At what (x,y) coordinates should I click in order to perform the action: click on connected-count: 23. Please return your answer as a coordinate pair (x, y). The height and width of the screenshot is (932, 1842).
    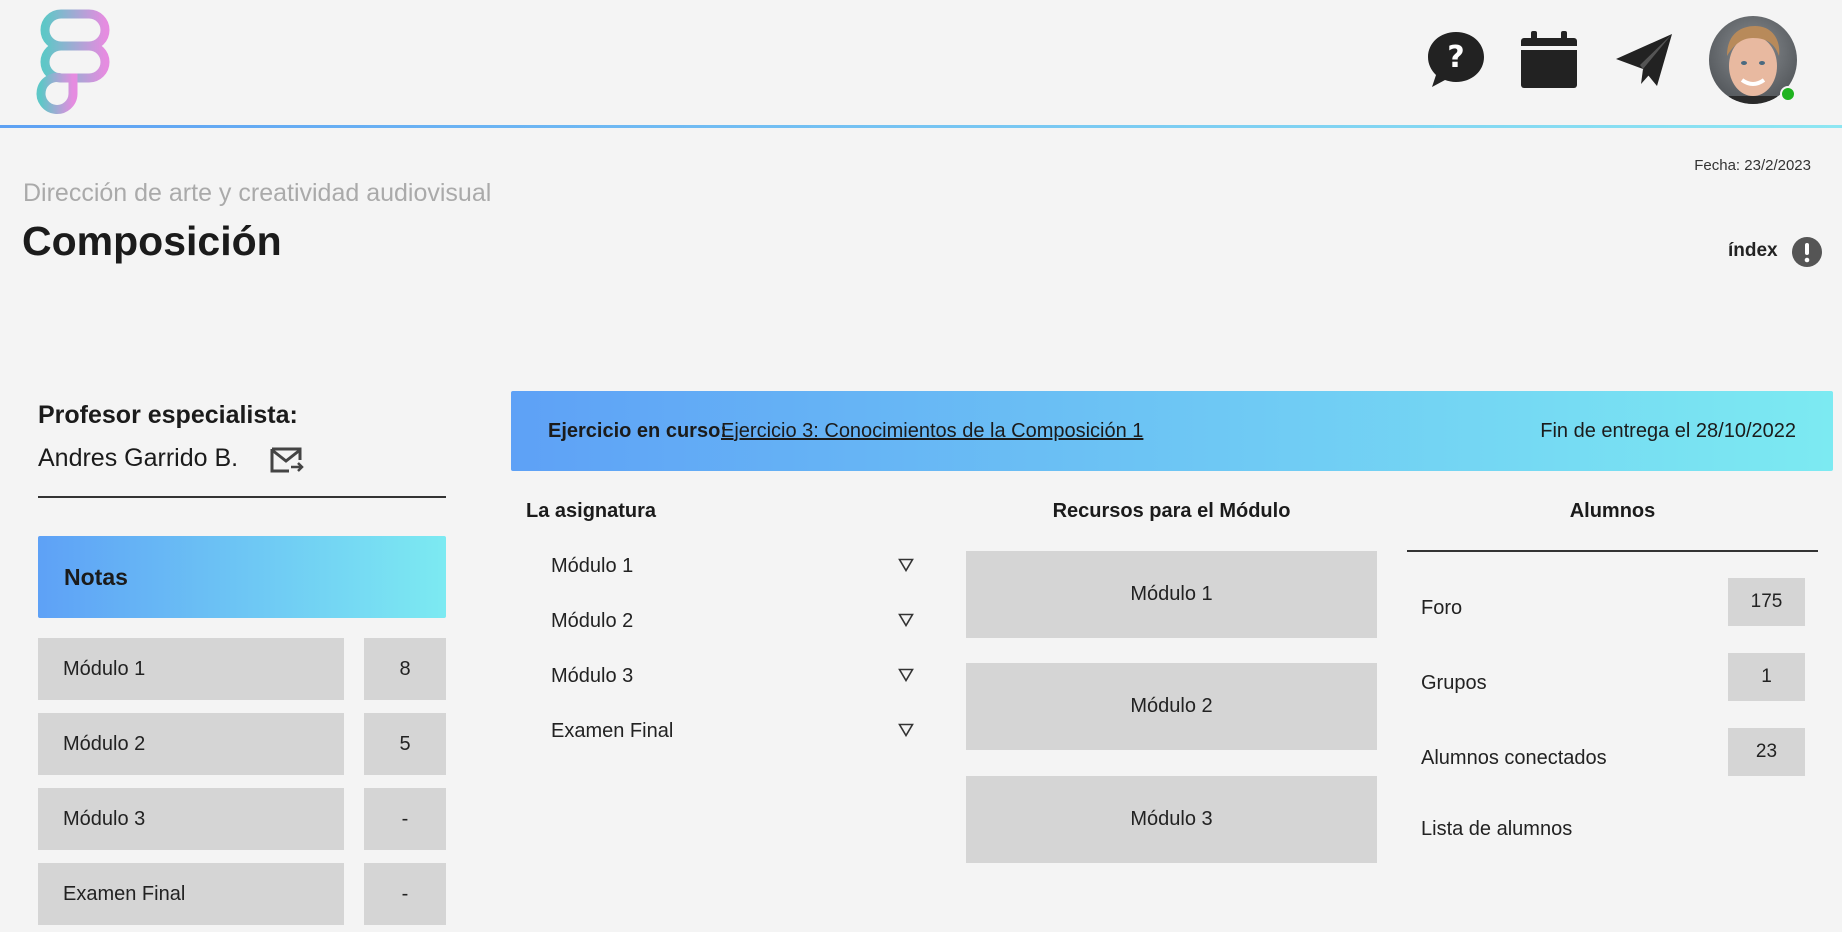
    Looking at the image, I should click on (1766, 752).